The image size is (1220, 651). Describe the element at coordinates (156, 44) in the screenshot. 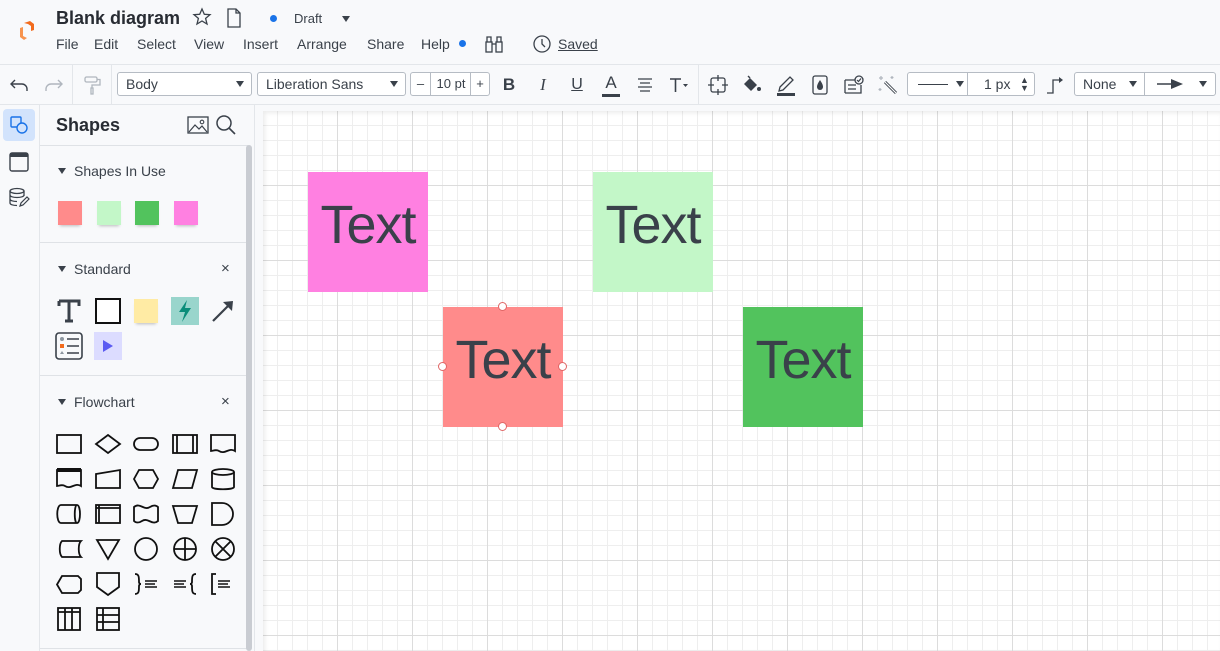

I see `menu-select: Select` at that location.